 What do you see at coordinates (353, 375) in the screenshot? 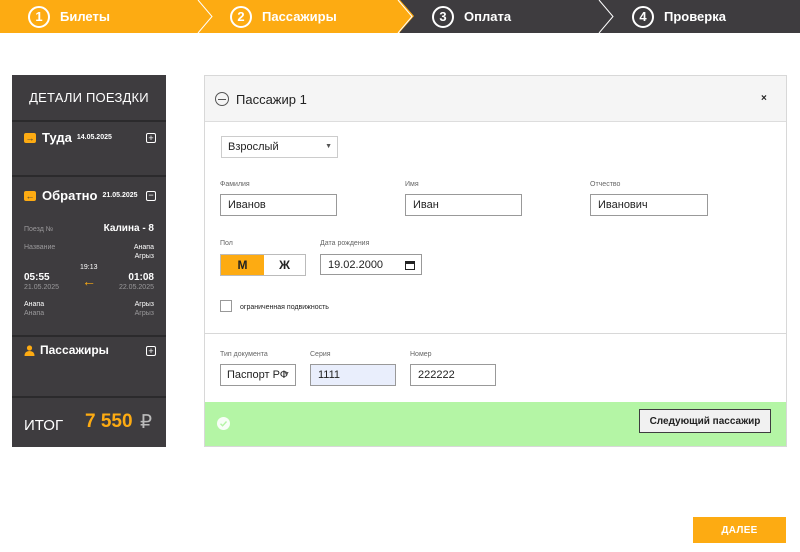
I see `series-input: 1111` at bounding box center [353, 375].